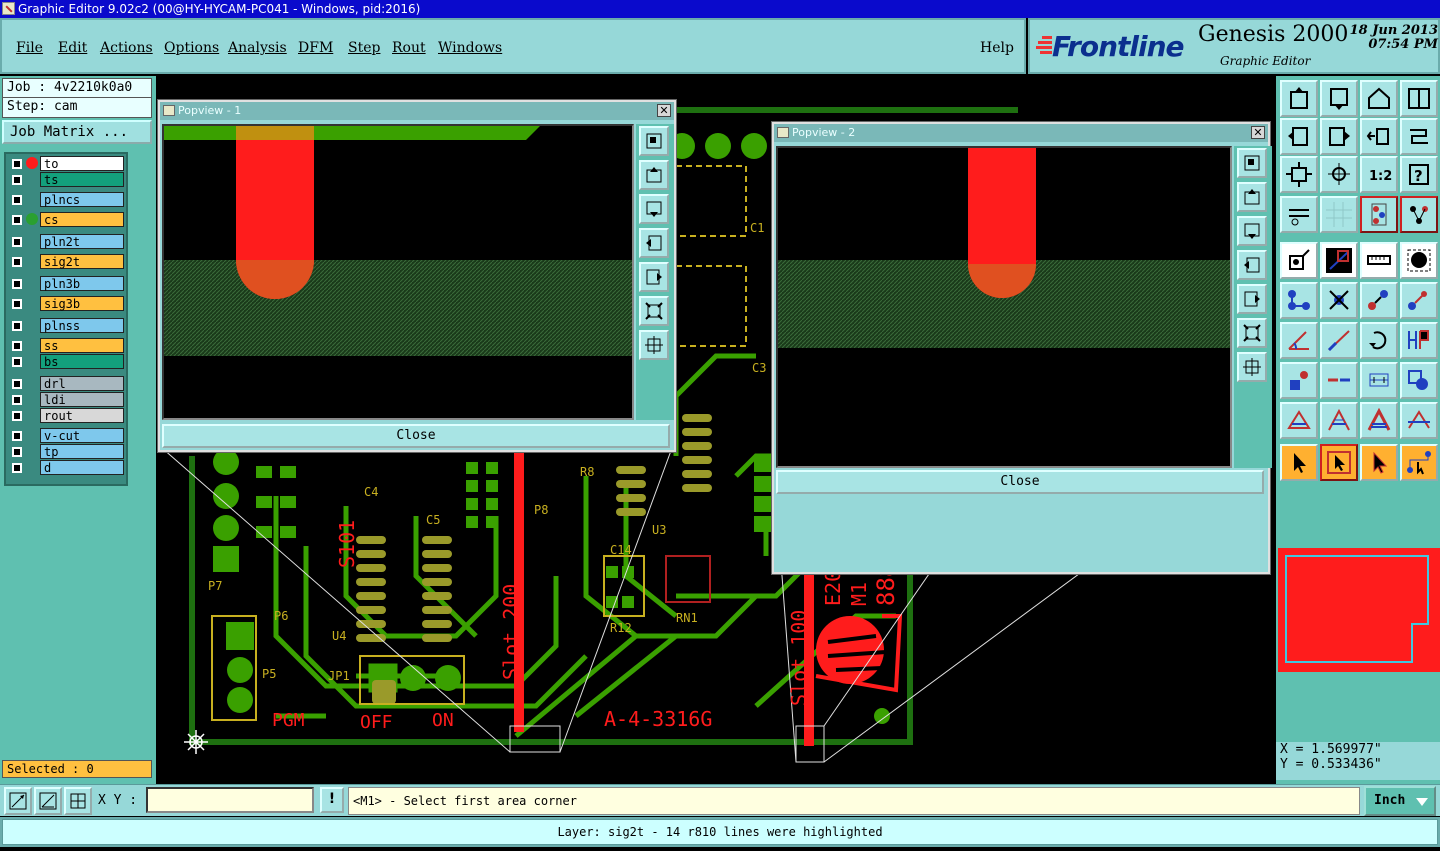 This screenshot has height=851, width=1440. Describe the element at coordinates (1379, 340) in the screenshot. I see `arc-icon` at that location.